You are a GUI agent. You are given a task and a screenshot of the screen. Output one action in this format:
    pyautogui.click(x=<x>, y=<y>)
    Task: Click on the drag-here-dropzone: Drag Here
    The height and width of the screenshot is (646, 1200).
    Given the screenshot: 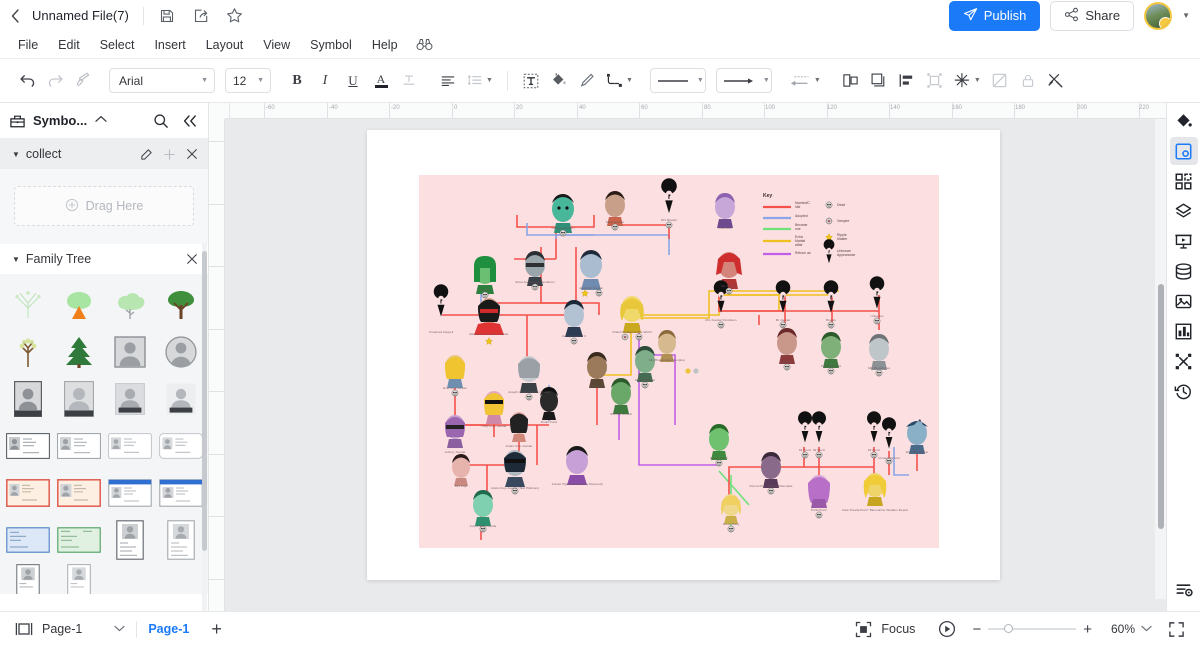 What is the action you would take?
    pyautogui.click(x=104, y=206)
    